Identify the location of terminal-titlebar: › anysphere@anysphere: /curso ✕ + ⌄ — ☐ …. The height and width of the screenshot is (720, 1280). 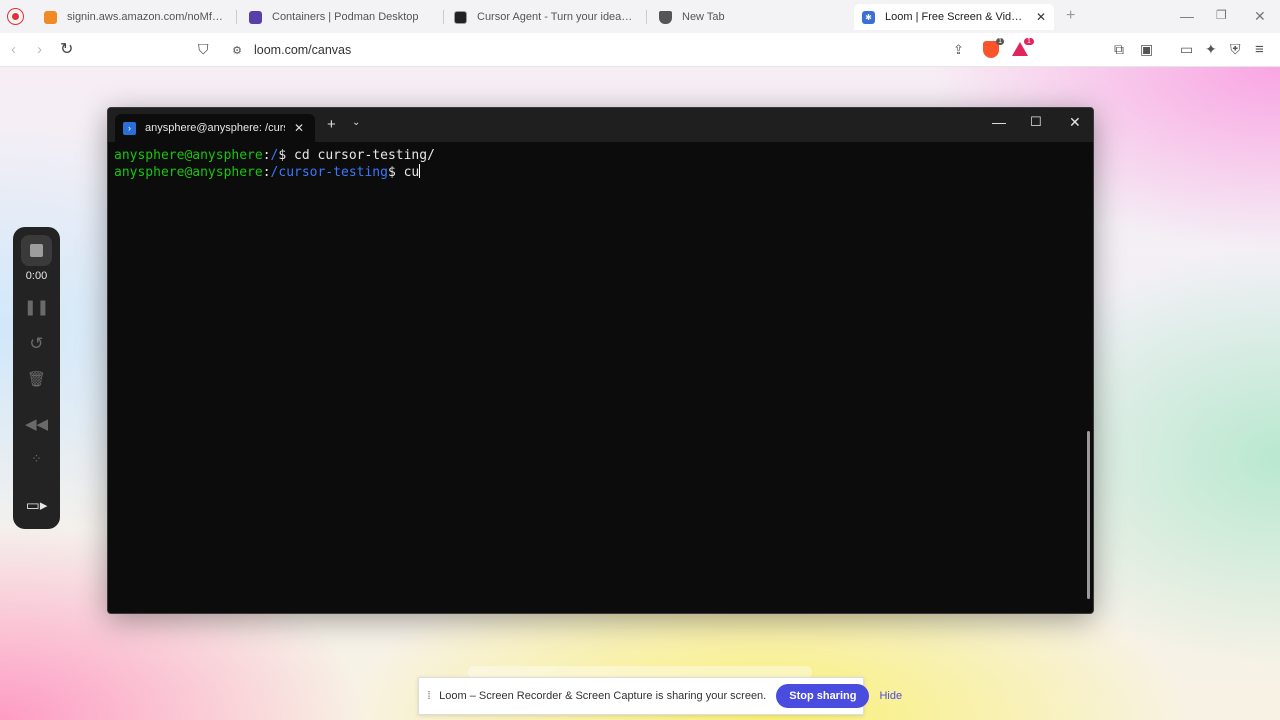
(600, 125).